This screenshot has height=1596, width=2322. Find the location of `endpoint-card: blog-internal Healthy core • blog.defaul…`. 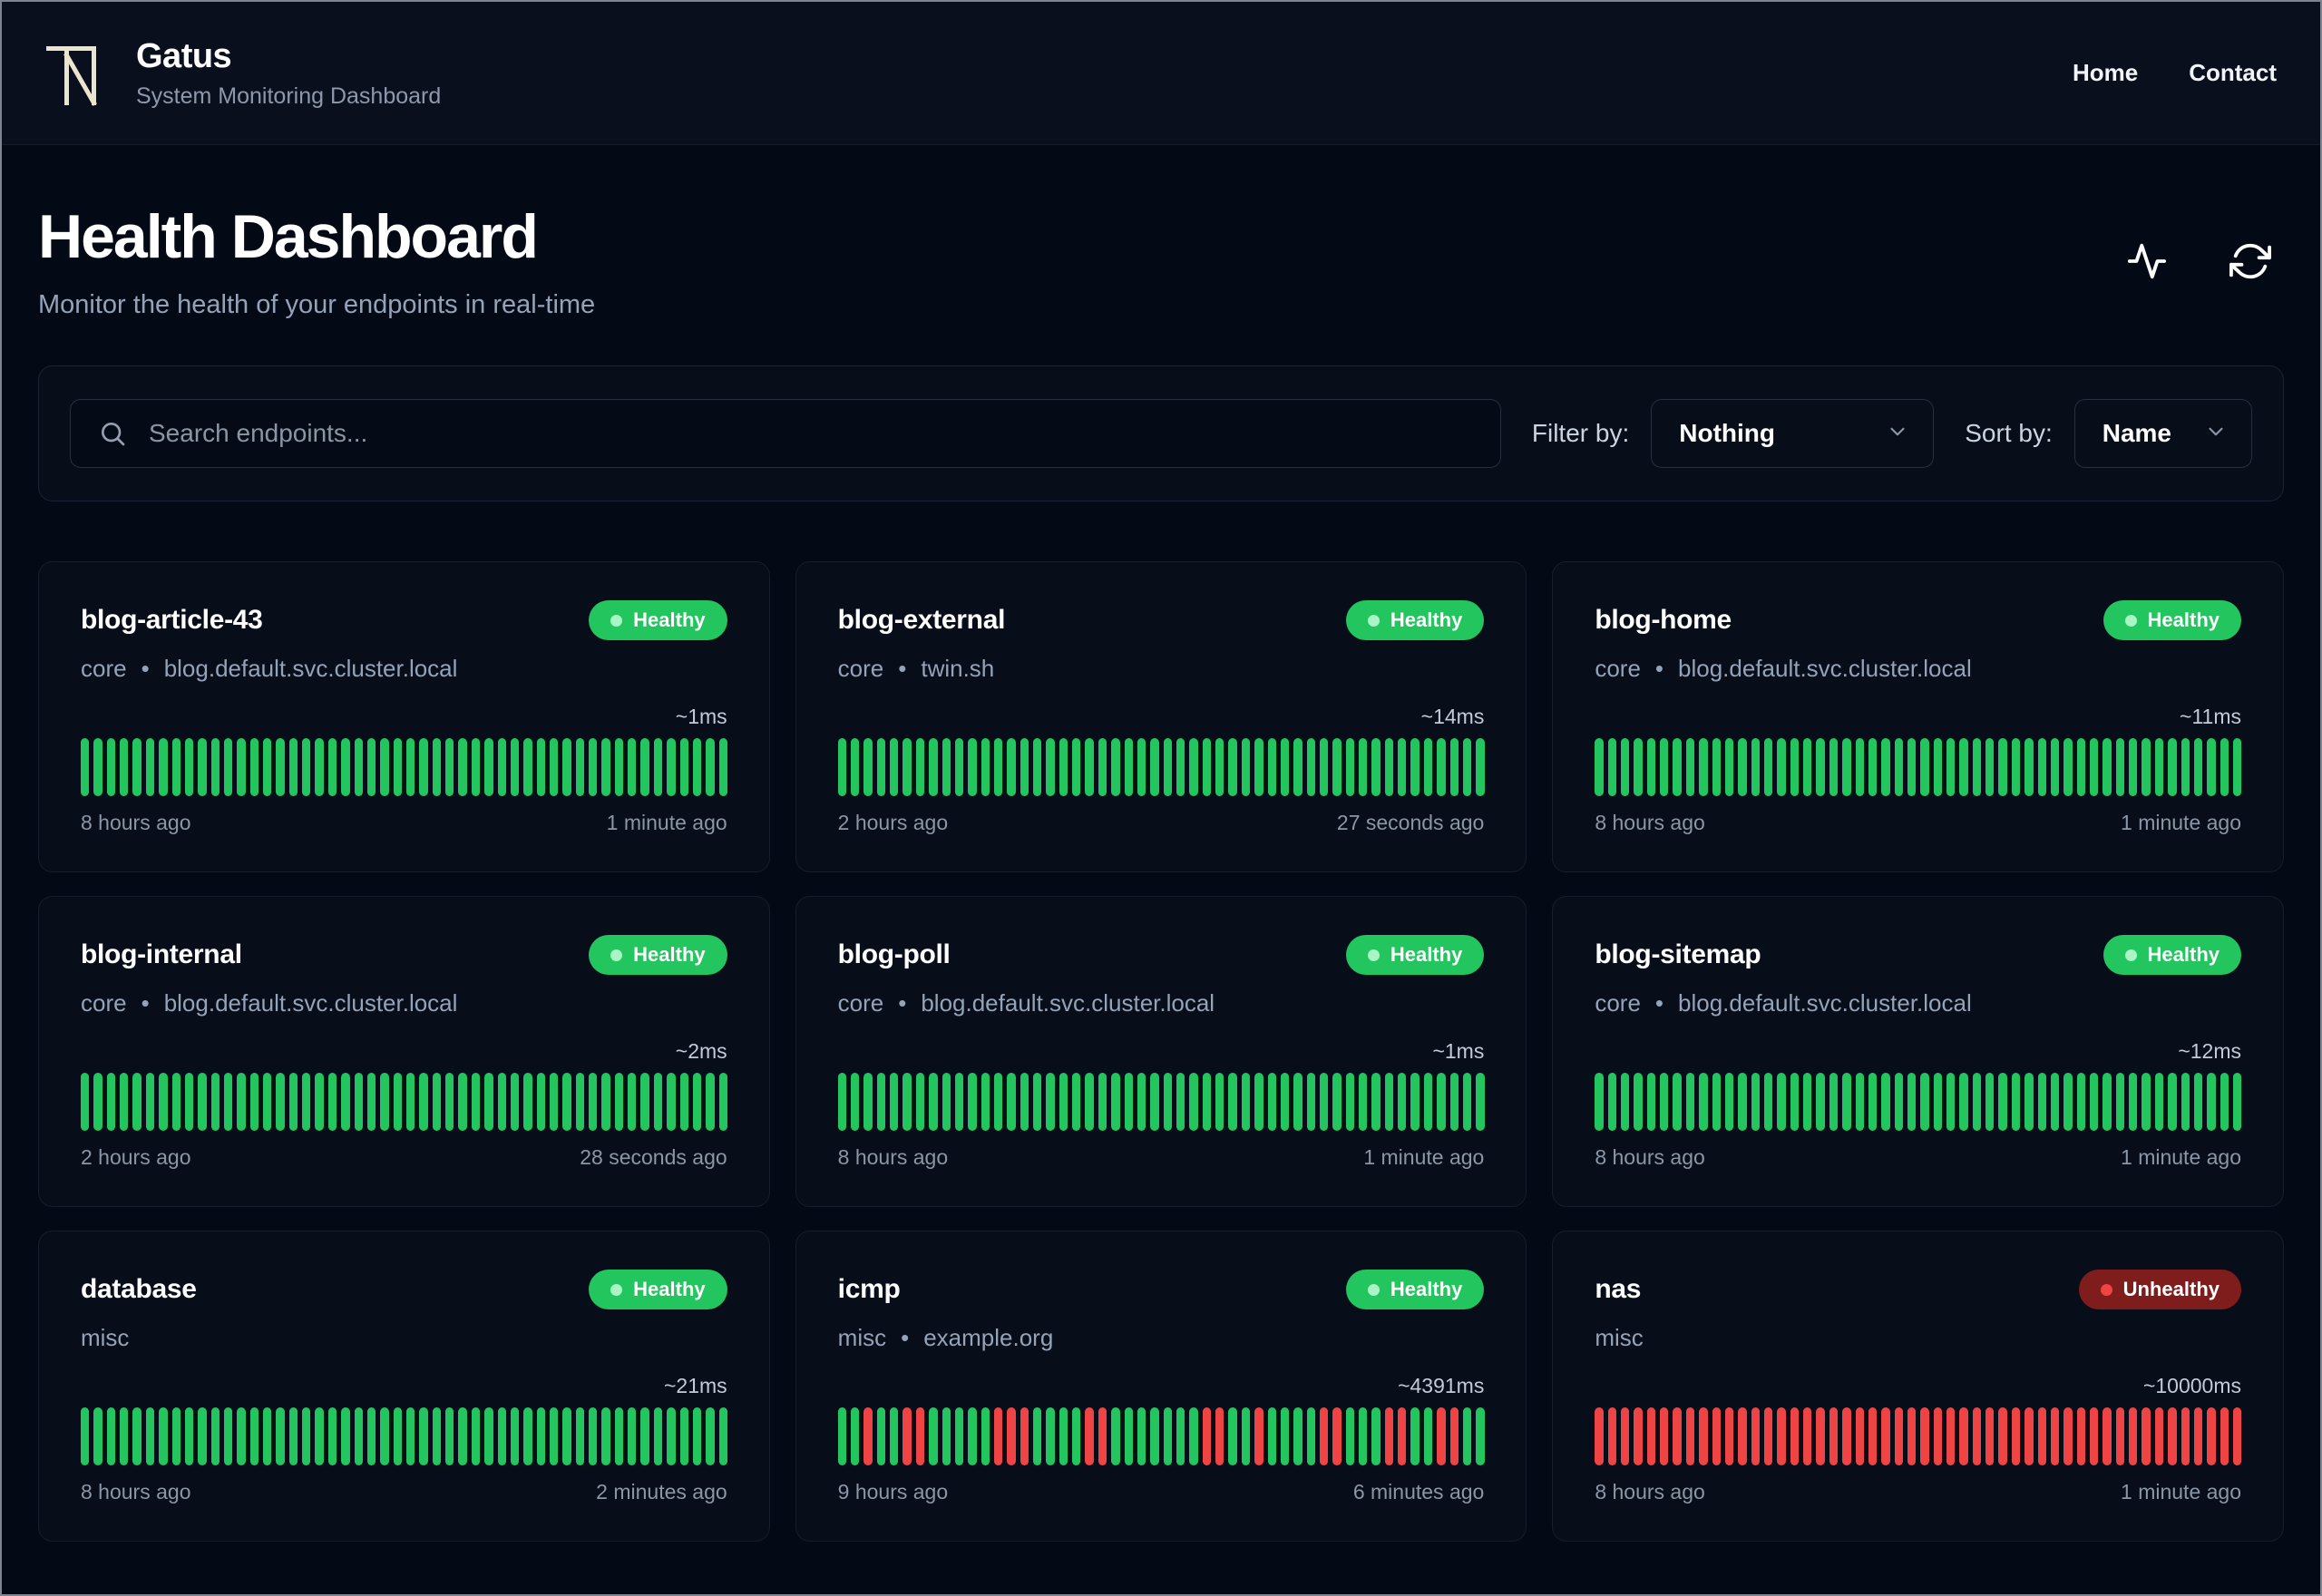

endpoint-card: blog-internal Healthy core • blog.defaul… is located at coordinates (404, 1051).